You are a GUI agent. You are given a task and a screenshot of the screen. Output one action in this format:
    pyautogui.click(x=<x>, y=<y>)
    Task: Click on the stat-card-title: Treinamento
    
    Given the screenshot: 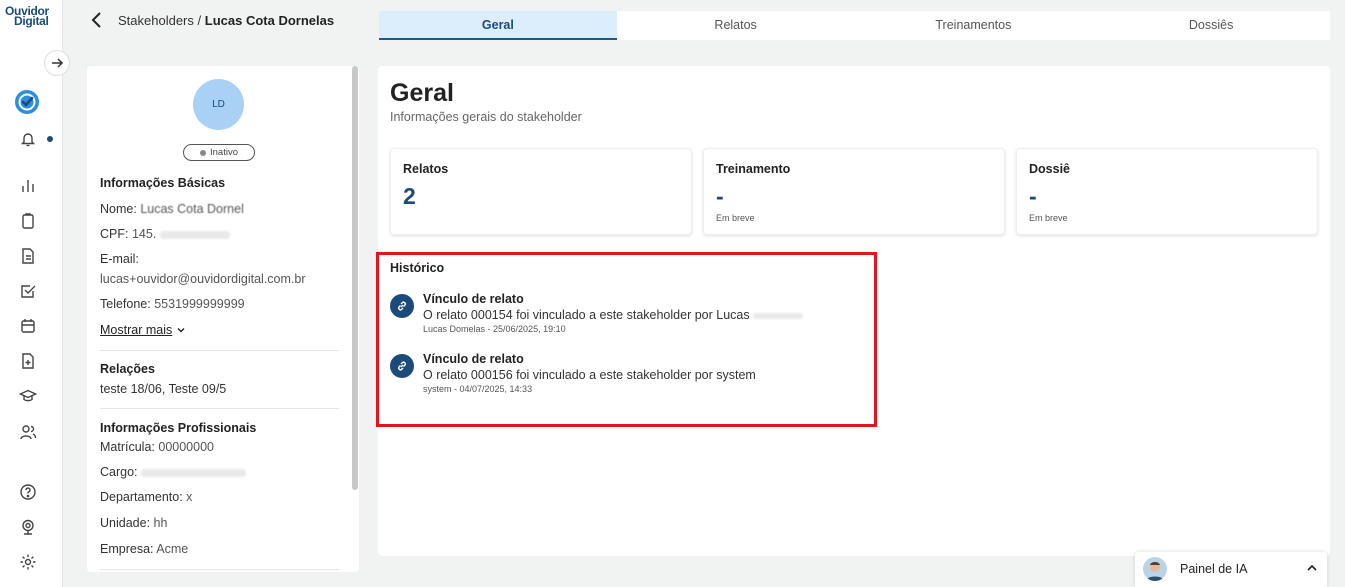 What is the action you would take?
    pyautogui.click(x=753, y=169)
    